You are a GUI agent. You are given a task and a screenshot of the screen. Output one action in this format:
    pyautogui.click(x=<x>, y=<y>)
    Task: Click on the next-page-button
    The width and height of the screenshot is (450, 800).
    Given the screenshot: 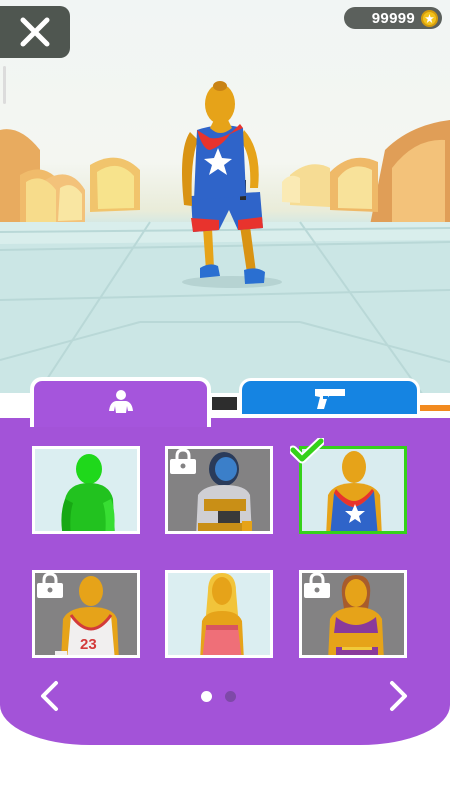 What is the action you would take?
    pyautogui.click(x=399, y=696)
    